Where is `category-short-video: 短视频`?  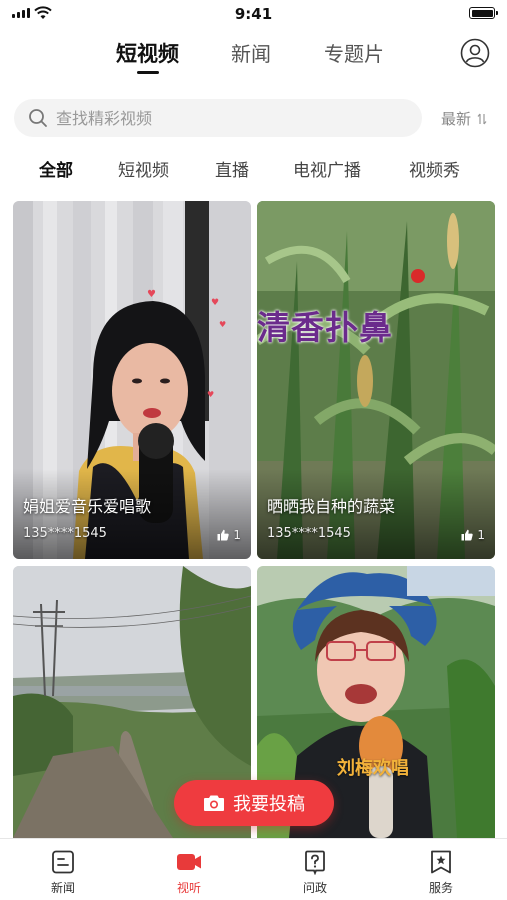 category-short-video: 短视频 is located at coordinates (143, 168).